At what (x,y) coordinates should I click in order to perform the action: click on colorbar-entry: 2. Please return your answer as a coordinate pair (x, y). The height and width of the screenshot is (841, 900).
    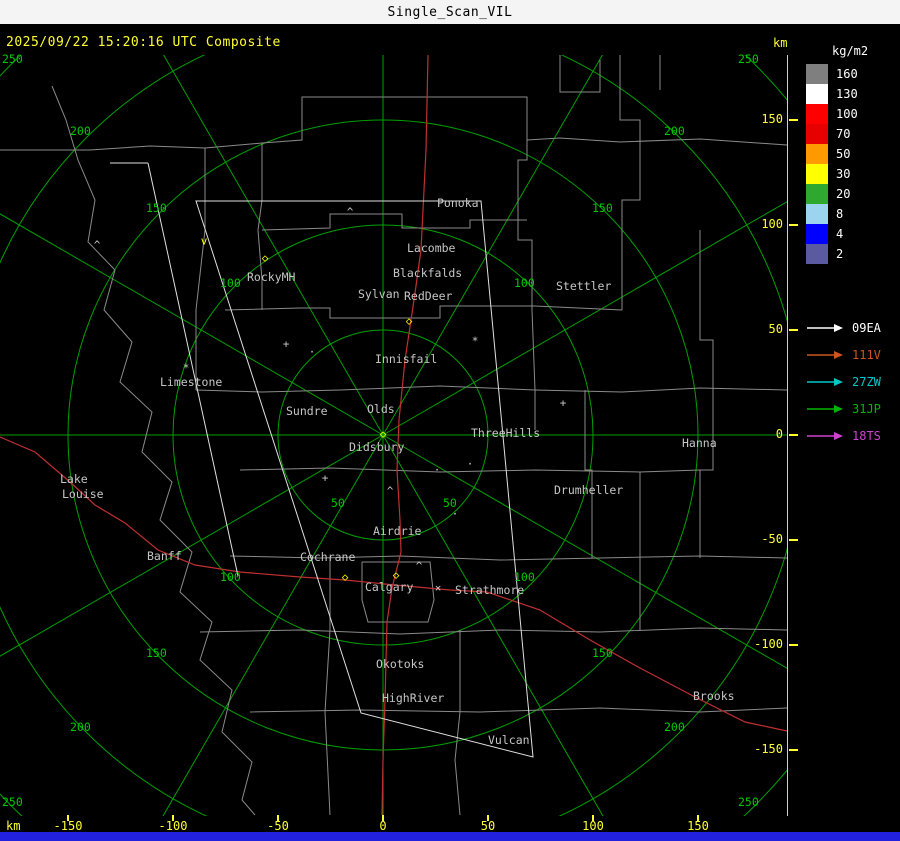
    Looking at the image, I should click on (837, 254).